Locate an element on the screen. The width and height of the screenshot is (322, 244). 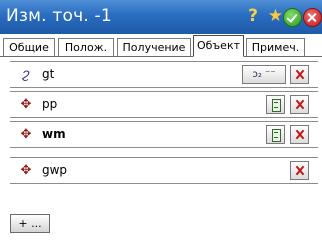
list-item: ✥ pp is located at coordinates (164, 104).